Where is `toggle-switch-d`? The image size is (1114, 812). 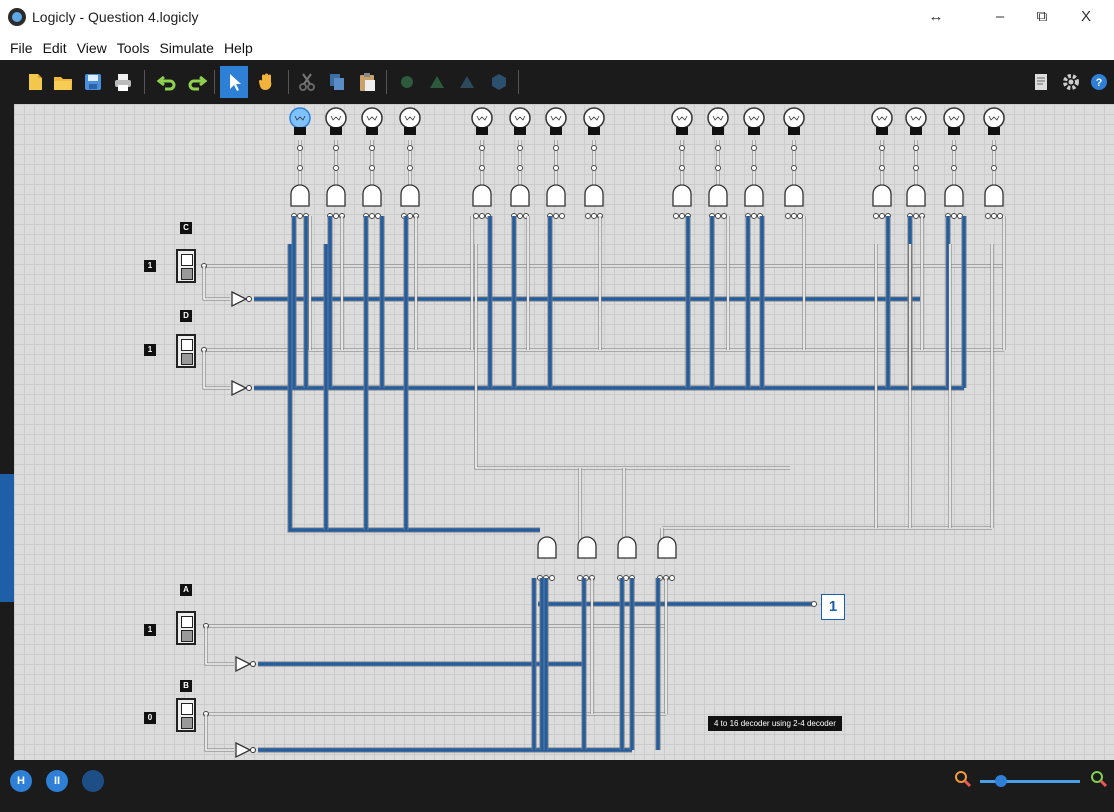
toggle-switch-d is located at coordinates (186, 351).